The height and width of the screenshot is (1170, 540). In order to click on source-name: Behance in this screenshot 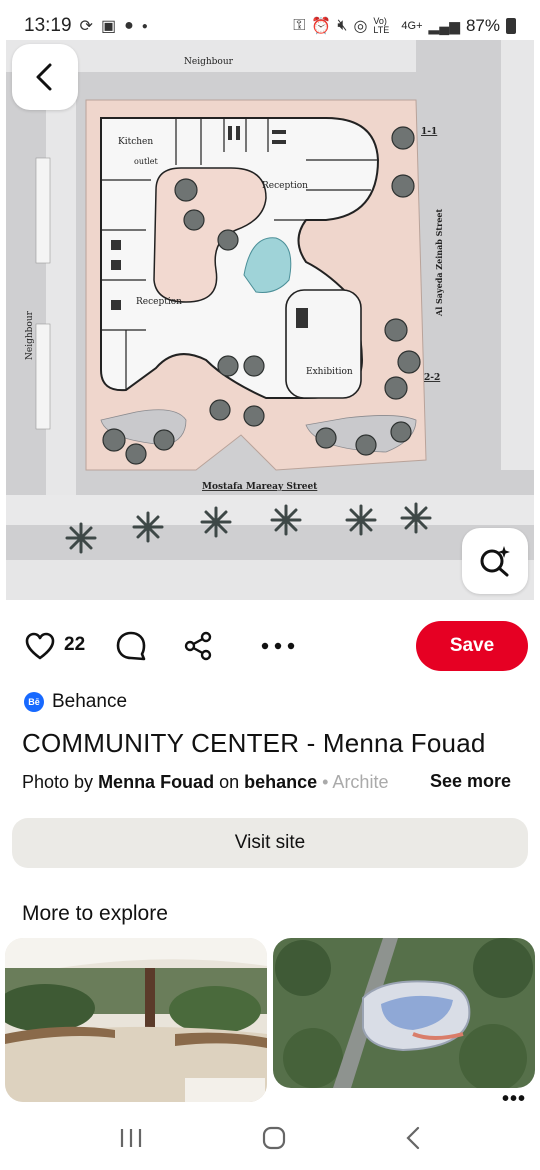, I will do `click(90, 701)`.